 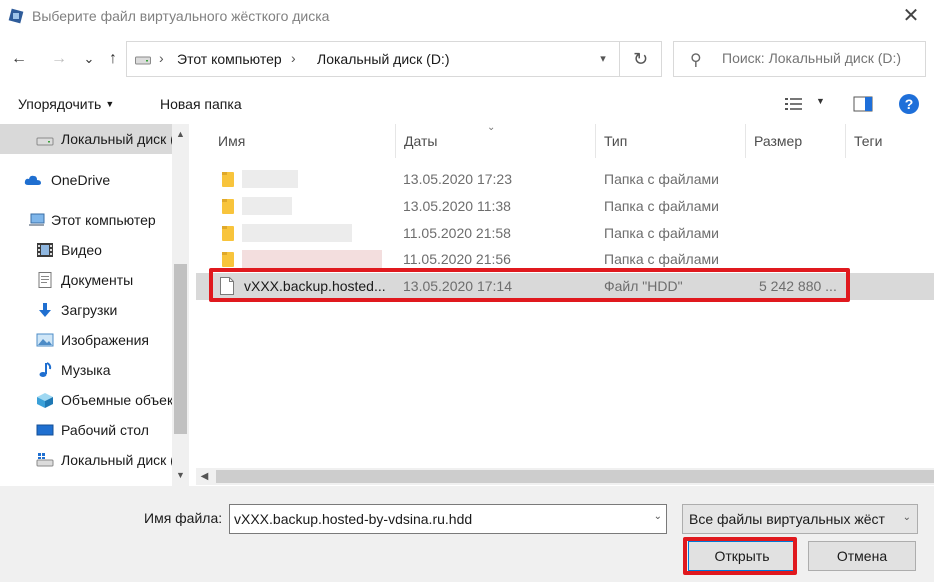 What do you see at coordinates (45, 460) in the screenshot?
I see `windows-drive-icon` at bounding box center [45, 460].